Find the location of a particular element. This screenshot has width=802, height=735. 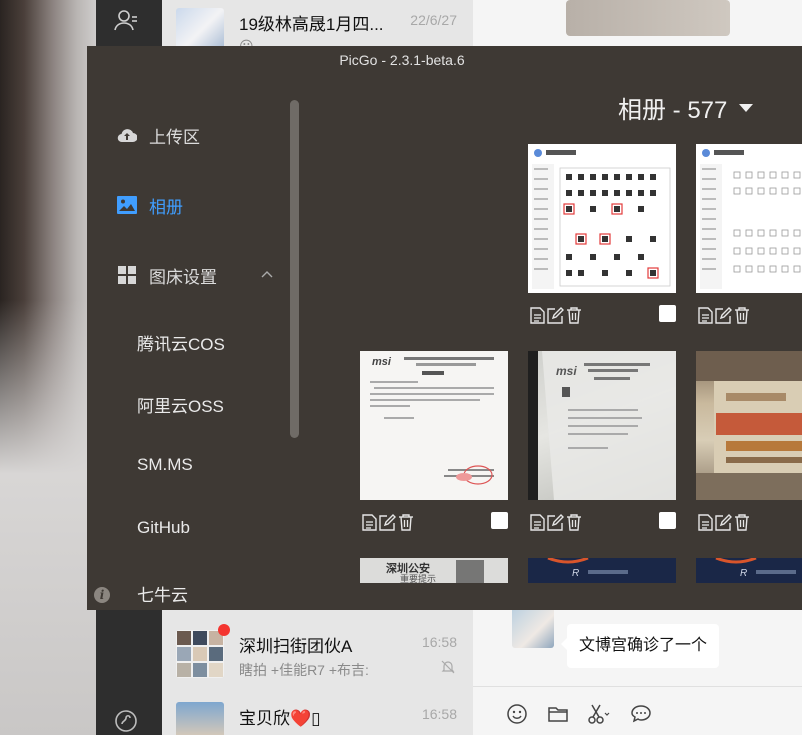

nav-item-picbed-settings: 图床设置 is located at coordinates (167, 275).